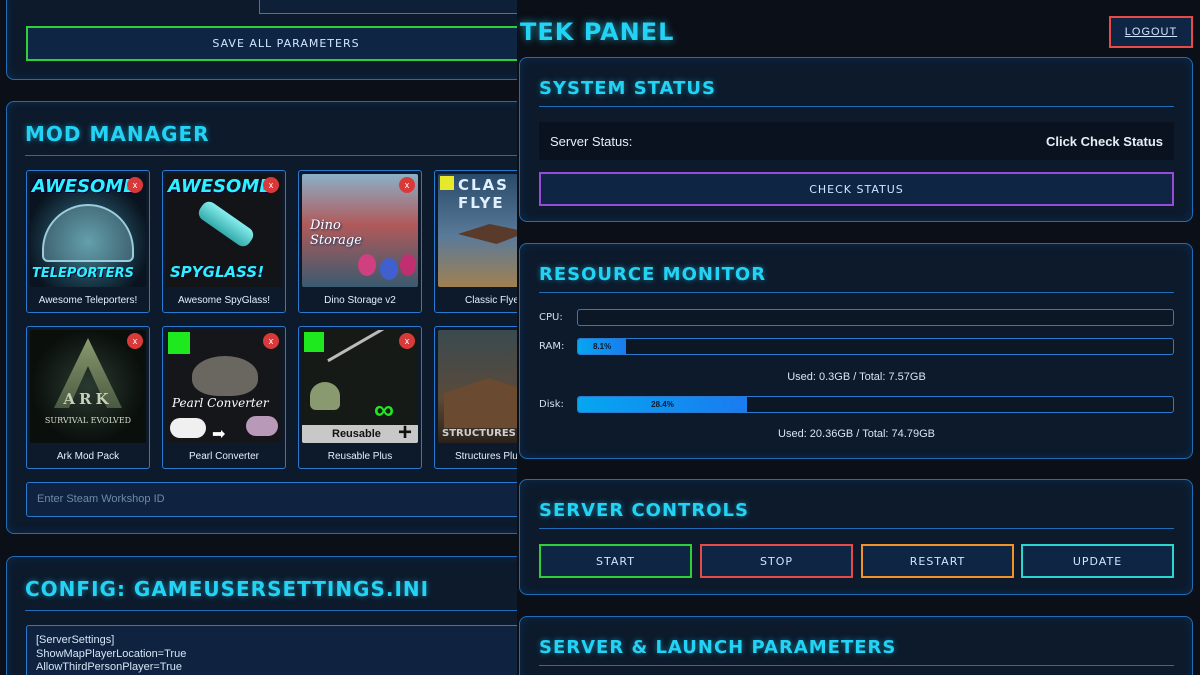 The height and width of the screenshot is (675, 1200). What do you see at coordinates (718, 647) in the screenshot?
I see `launch-parameters-title: SERVER & LAUNCH PARAMETERS` at bounding box center [718, 647].